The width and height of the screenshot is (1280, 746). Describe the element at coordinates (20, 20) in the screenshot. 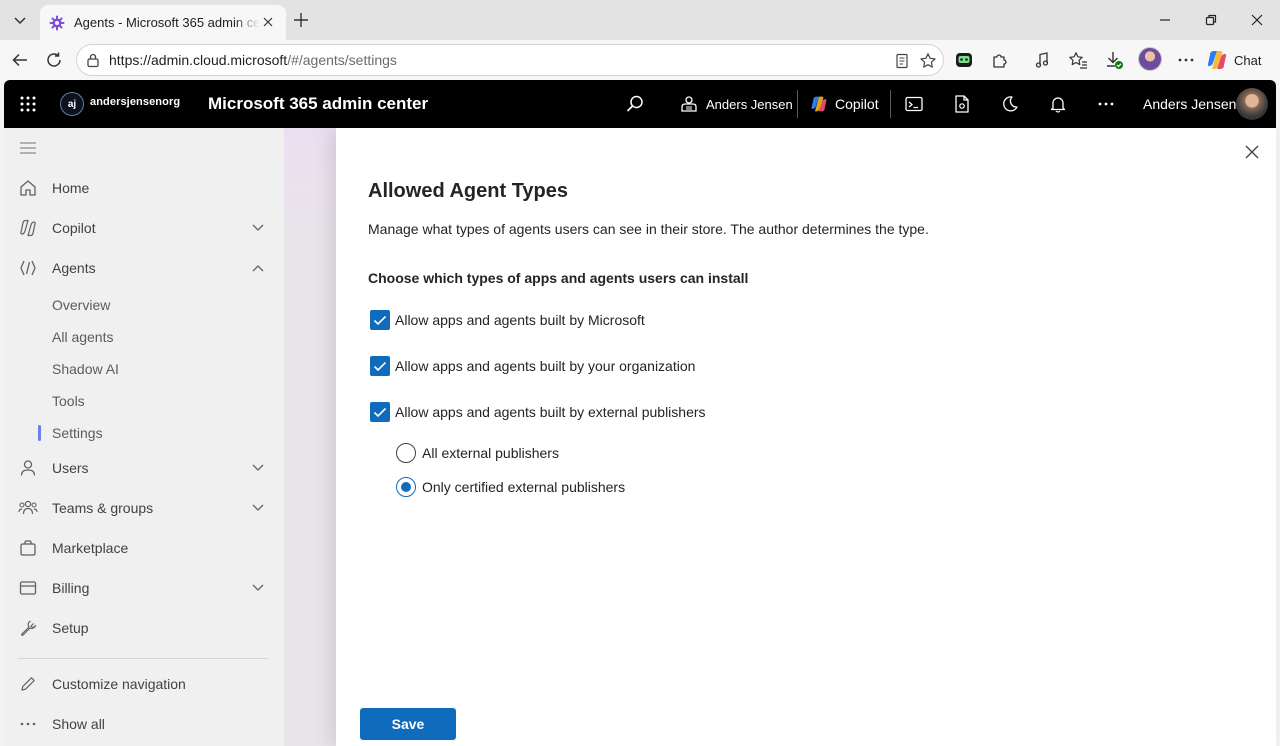

I see `tab-list-button` at that location.